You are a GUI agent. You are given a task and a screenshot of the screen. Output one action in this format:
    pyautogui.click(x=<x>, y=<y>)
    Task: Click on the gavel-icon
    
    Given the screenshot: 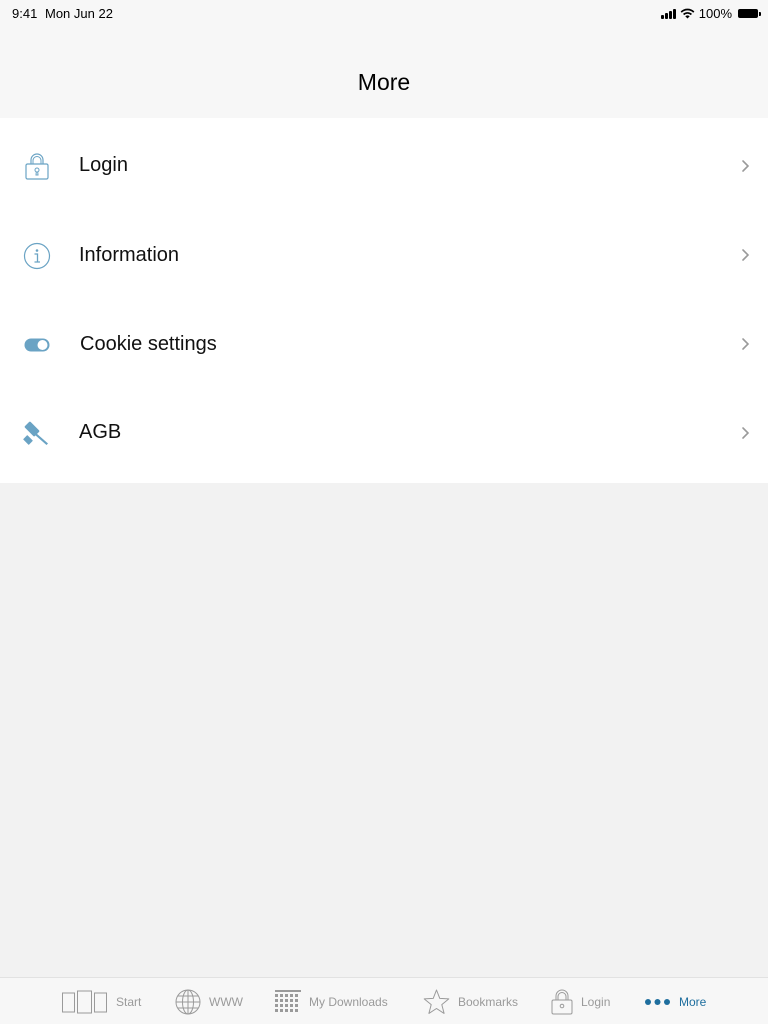 What is the action you would take?
    pyautogui.click(x=37, y=432)
    